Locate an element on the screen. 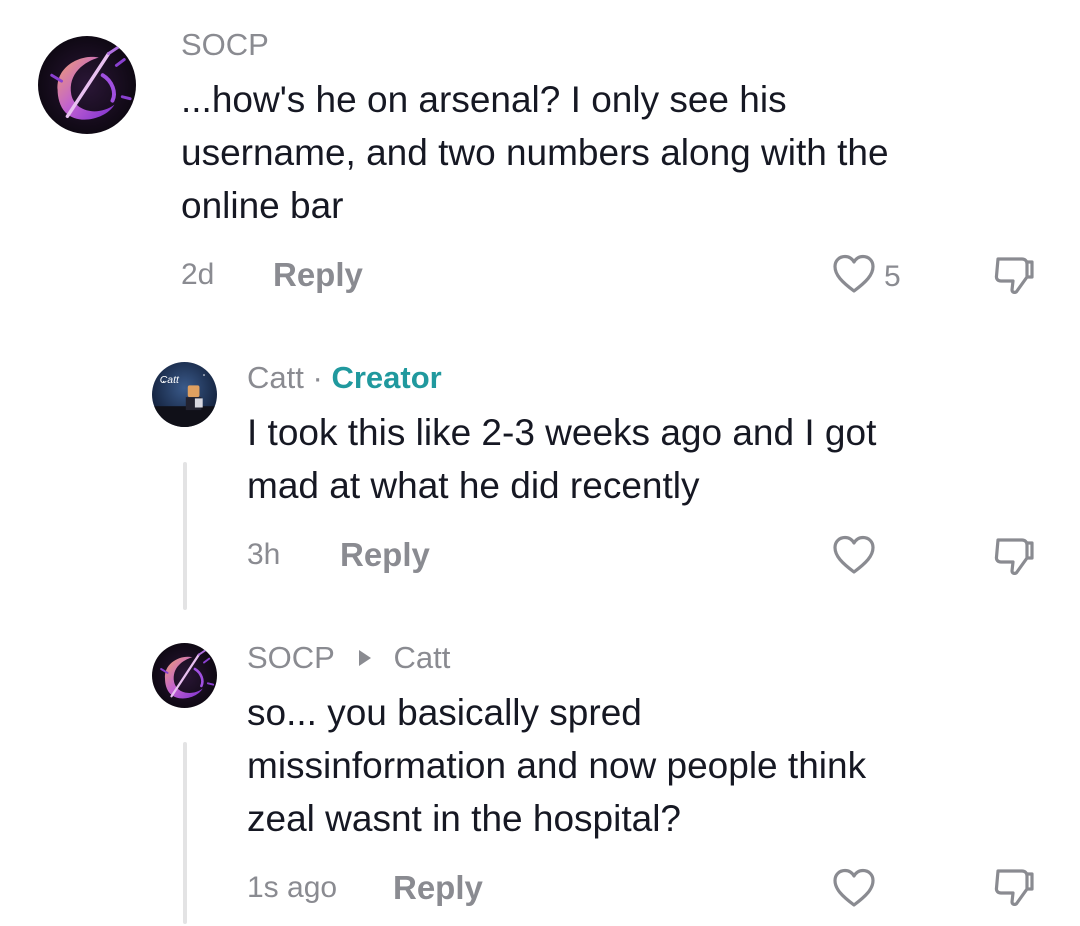  comment-timestamp: 1s ago is located at coordinates (292, 887).